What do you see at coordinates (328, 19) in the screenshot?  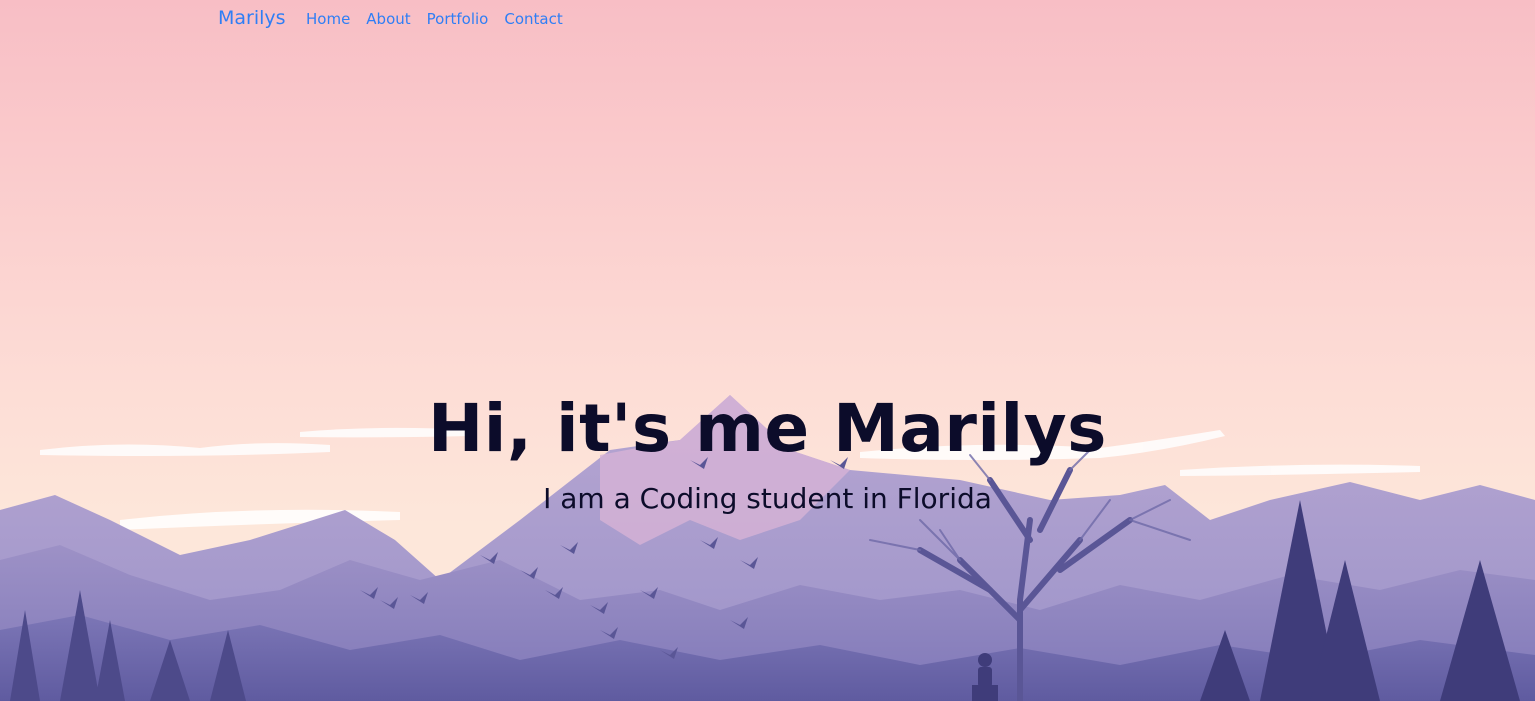 I see `nav-link-home: Home` at bounding box center [328, 19].